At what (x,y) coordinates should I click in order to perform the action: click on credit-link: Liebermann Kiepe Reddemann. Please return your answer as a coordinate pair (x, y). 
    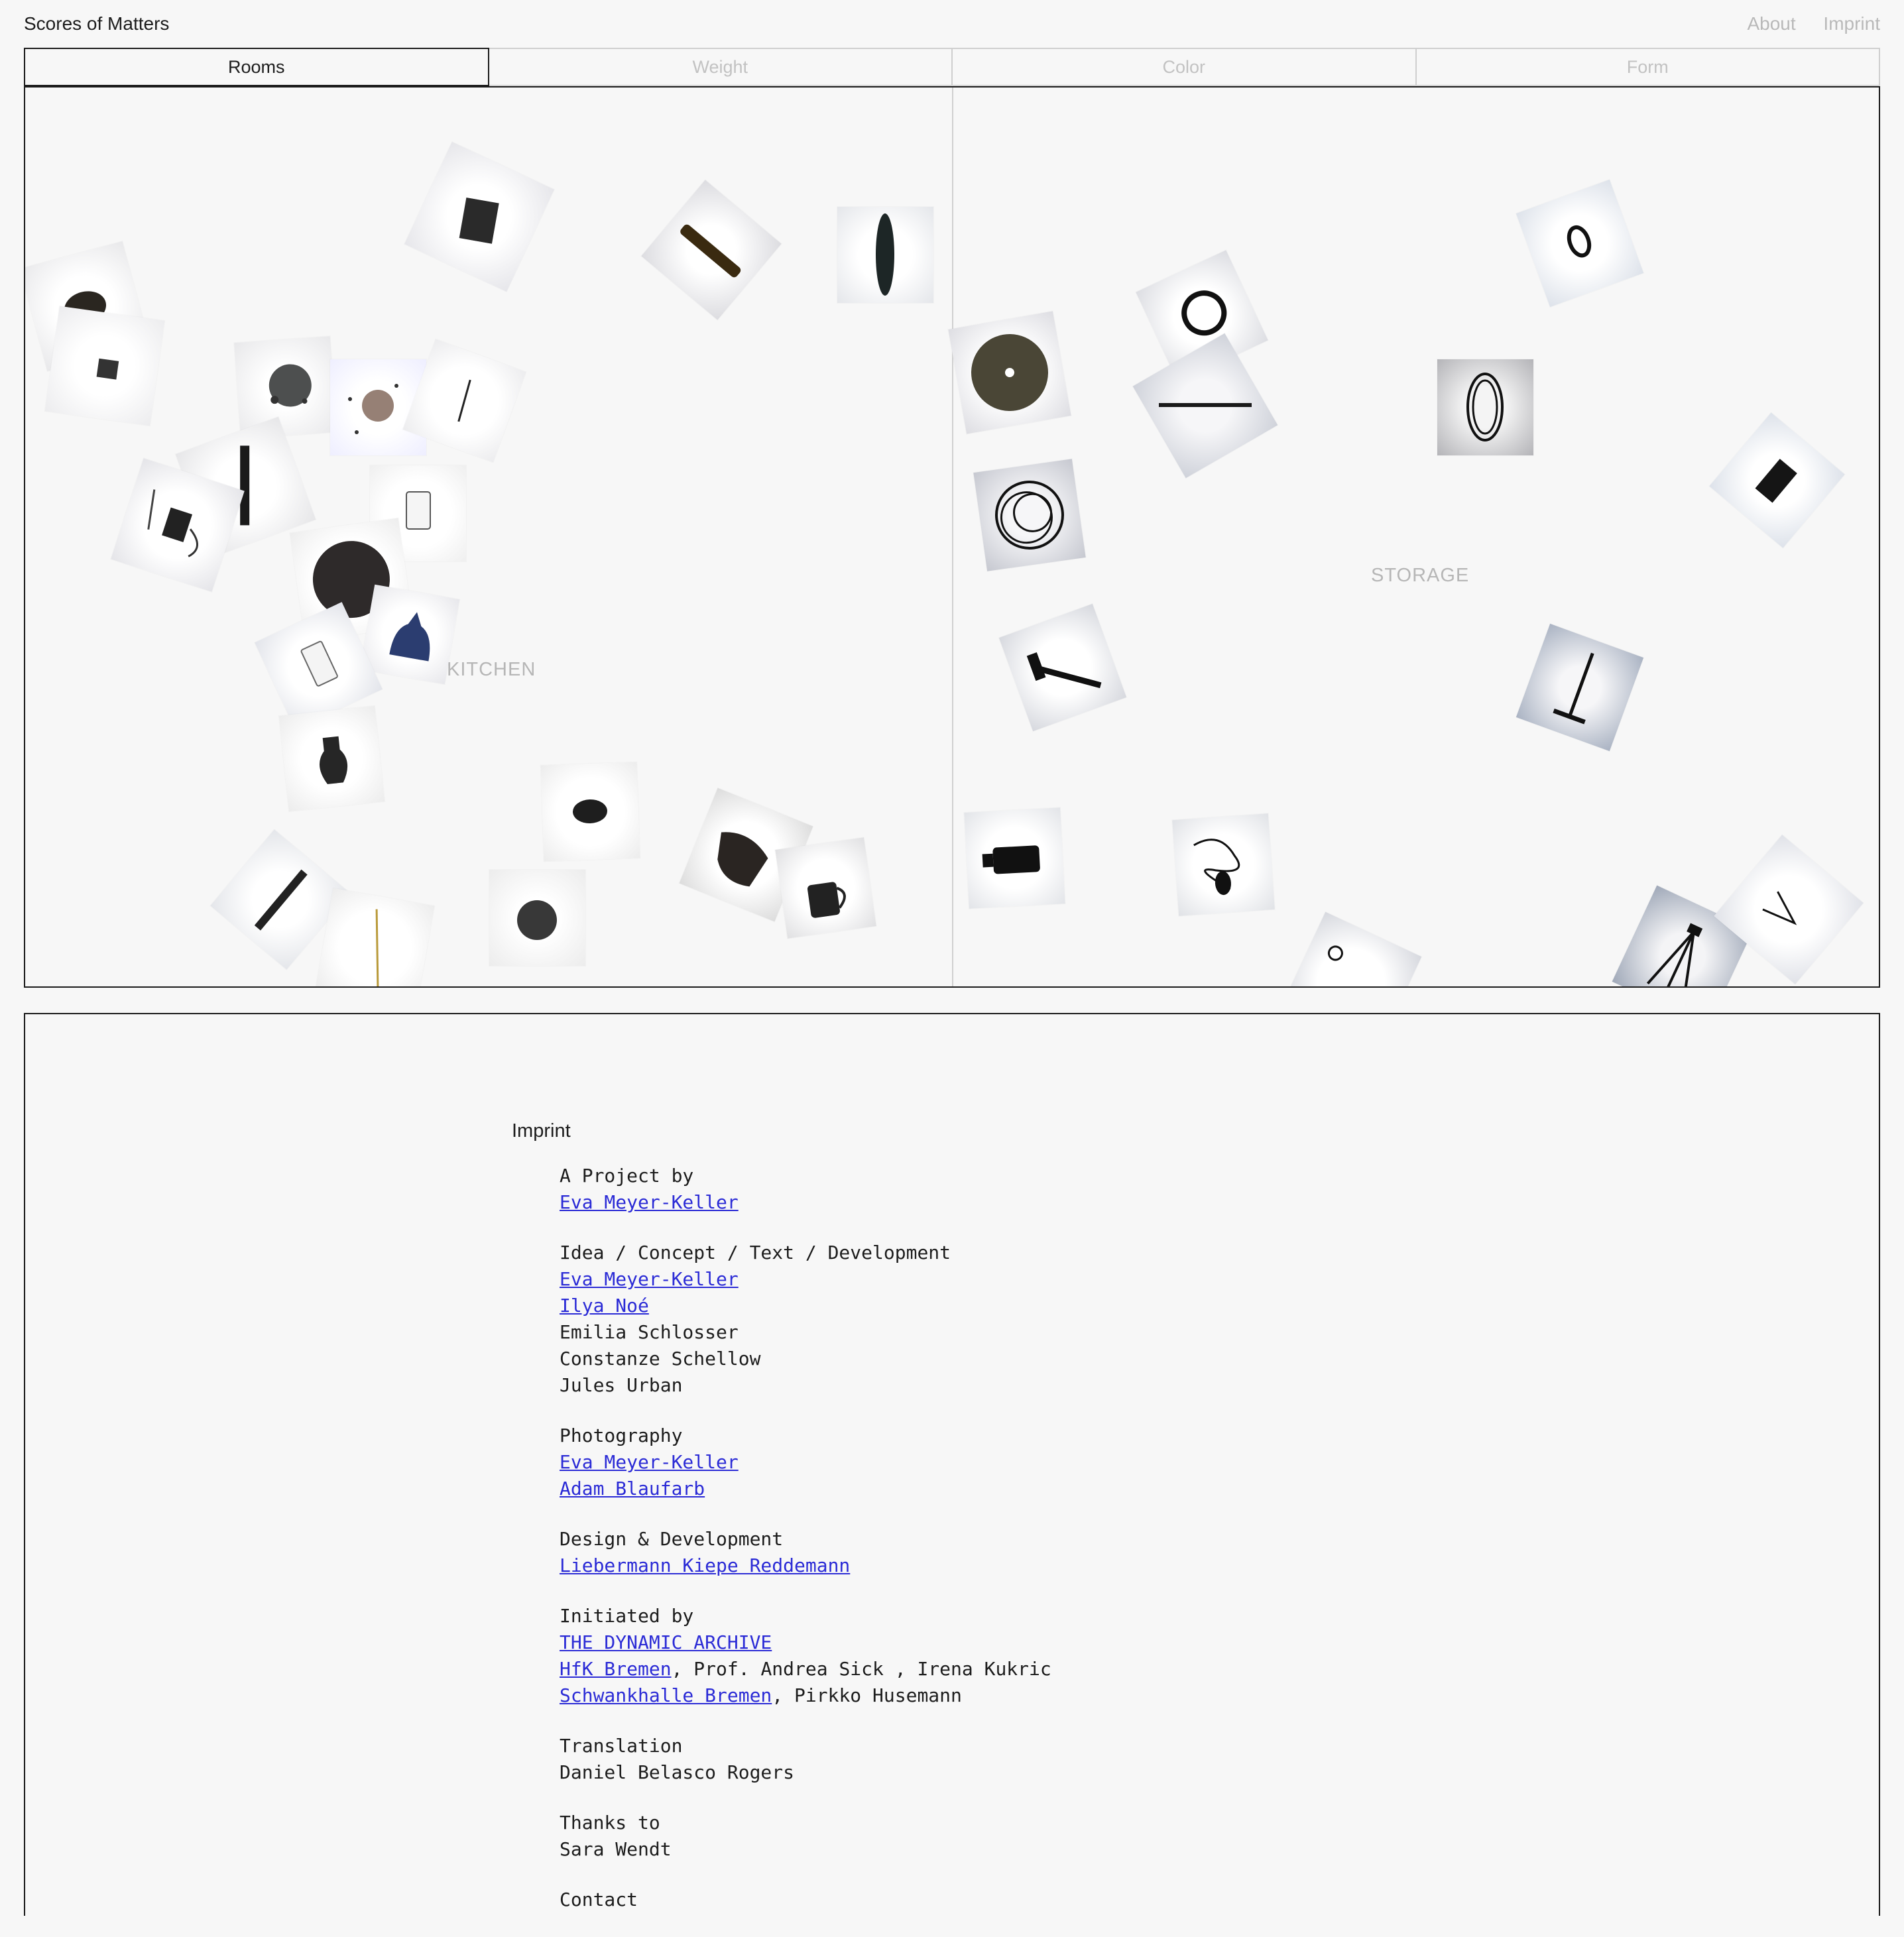
    Looking at the image, I should click on (705, 1565).